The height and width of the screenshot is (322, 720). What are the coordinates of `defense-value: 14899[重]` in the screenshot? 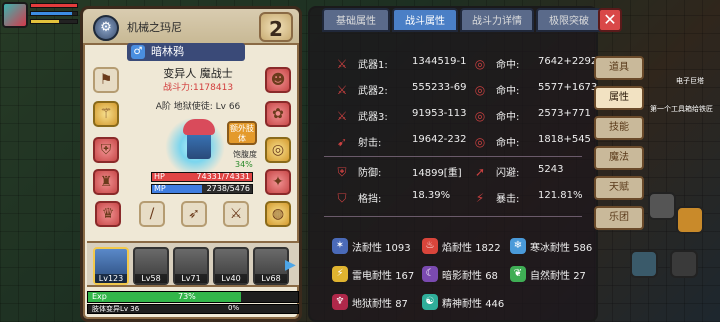 It's located at (437, 173).